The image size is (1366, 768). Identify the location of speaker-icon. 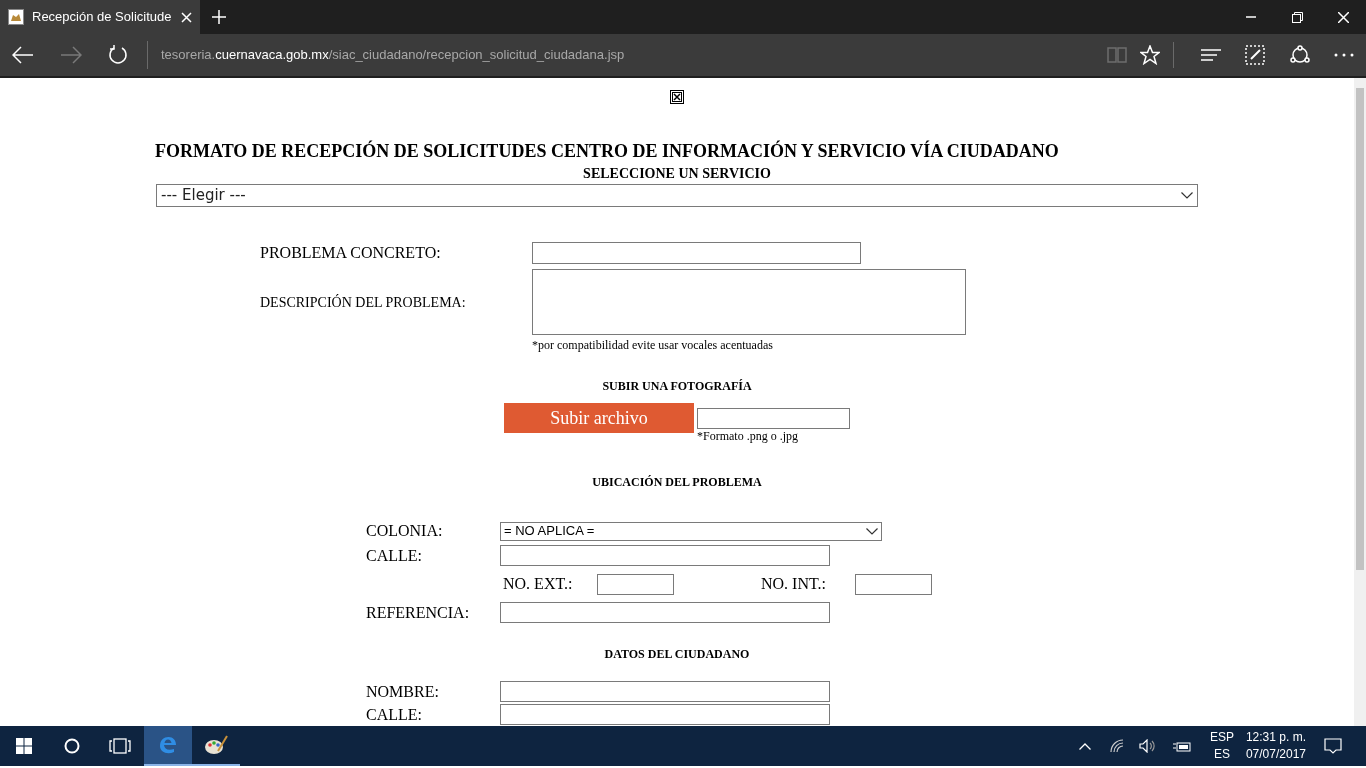
(1146, 746).